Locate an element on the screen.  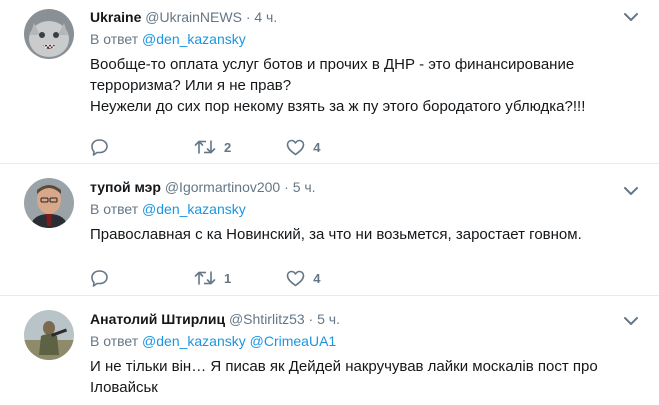
tweet-actions: 1 4 is located at coordinates (232, 278).